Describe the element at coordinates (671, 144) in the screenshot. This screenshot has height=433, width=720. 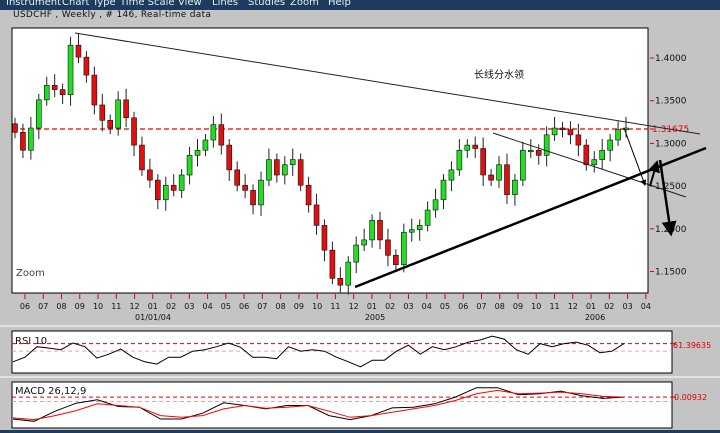
I see `price-tick-label: 1.3000` at that location.